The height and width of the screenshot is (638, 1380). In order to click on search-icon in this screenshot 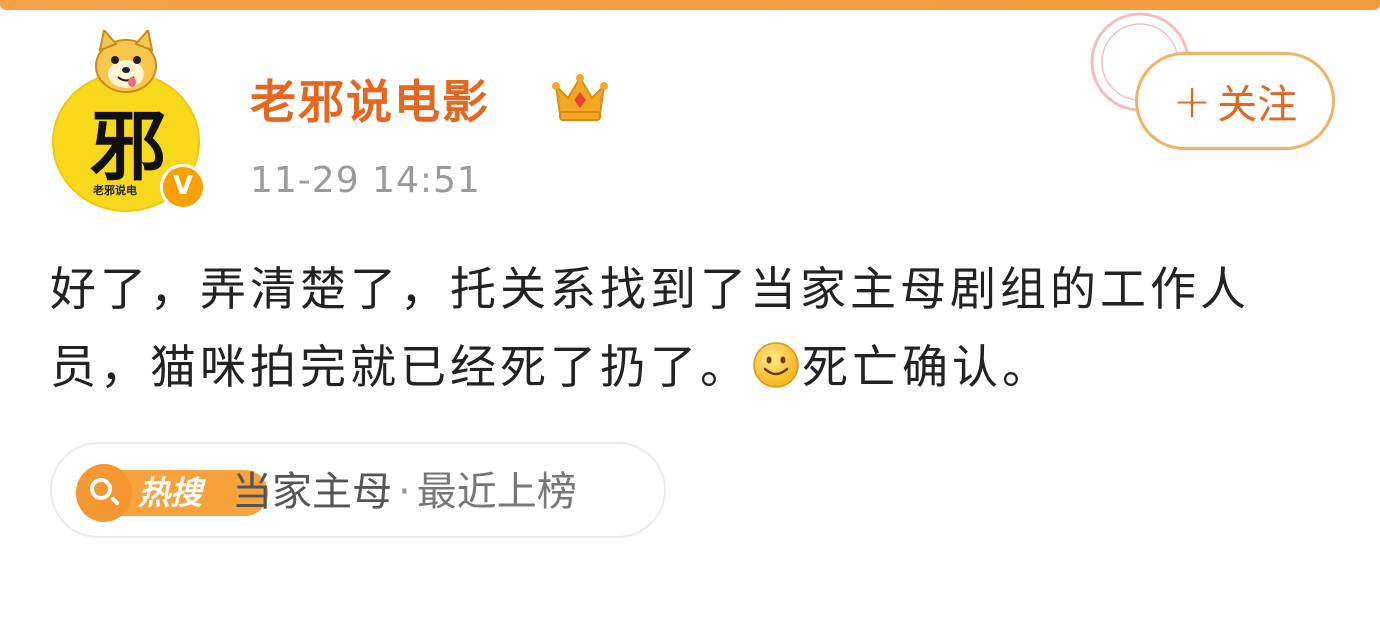, I will do `click(104, 493)`.